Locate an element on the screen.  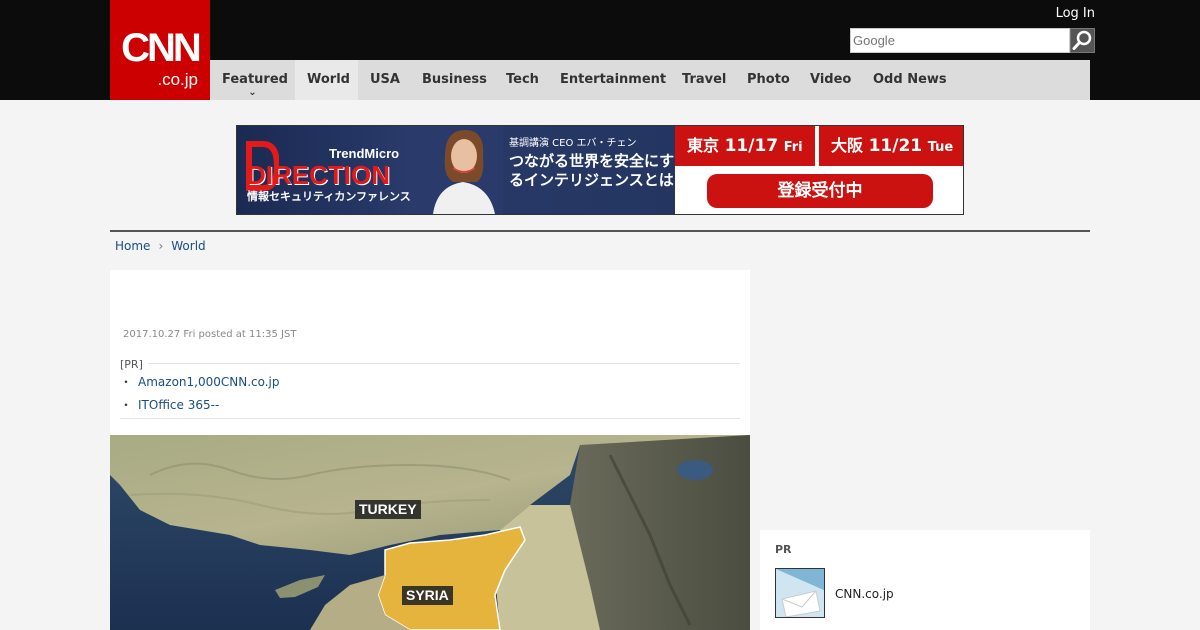
nav-item-odd-news: Odd News is located at coordinates (910, 80).